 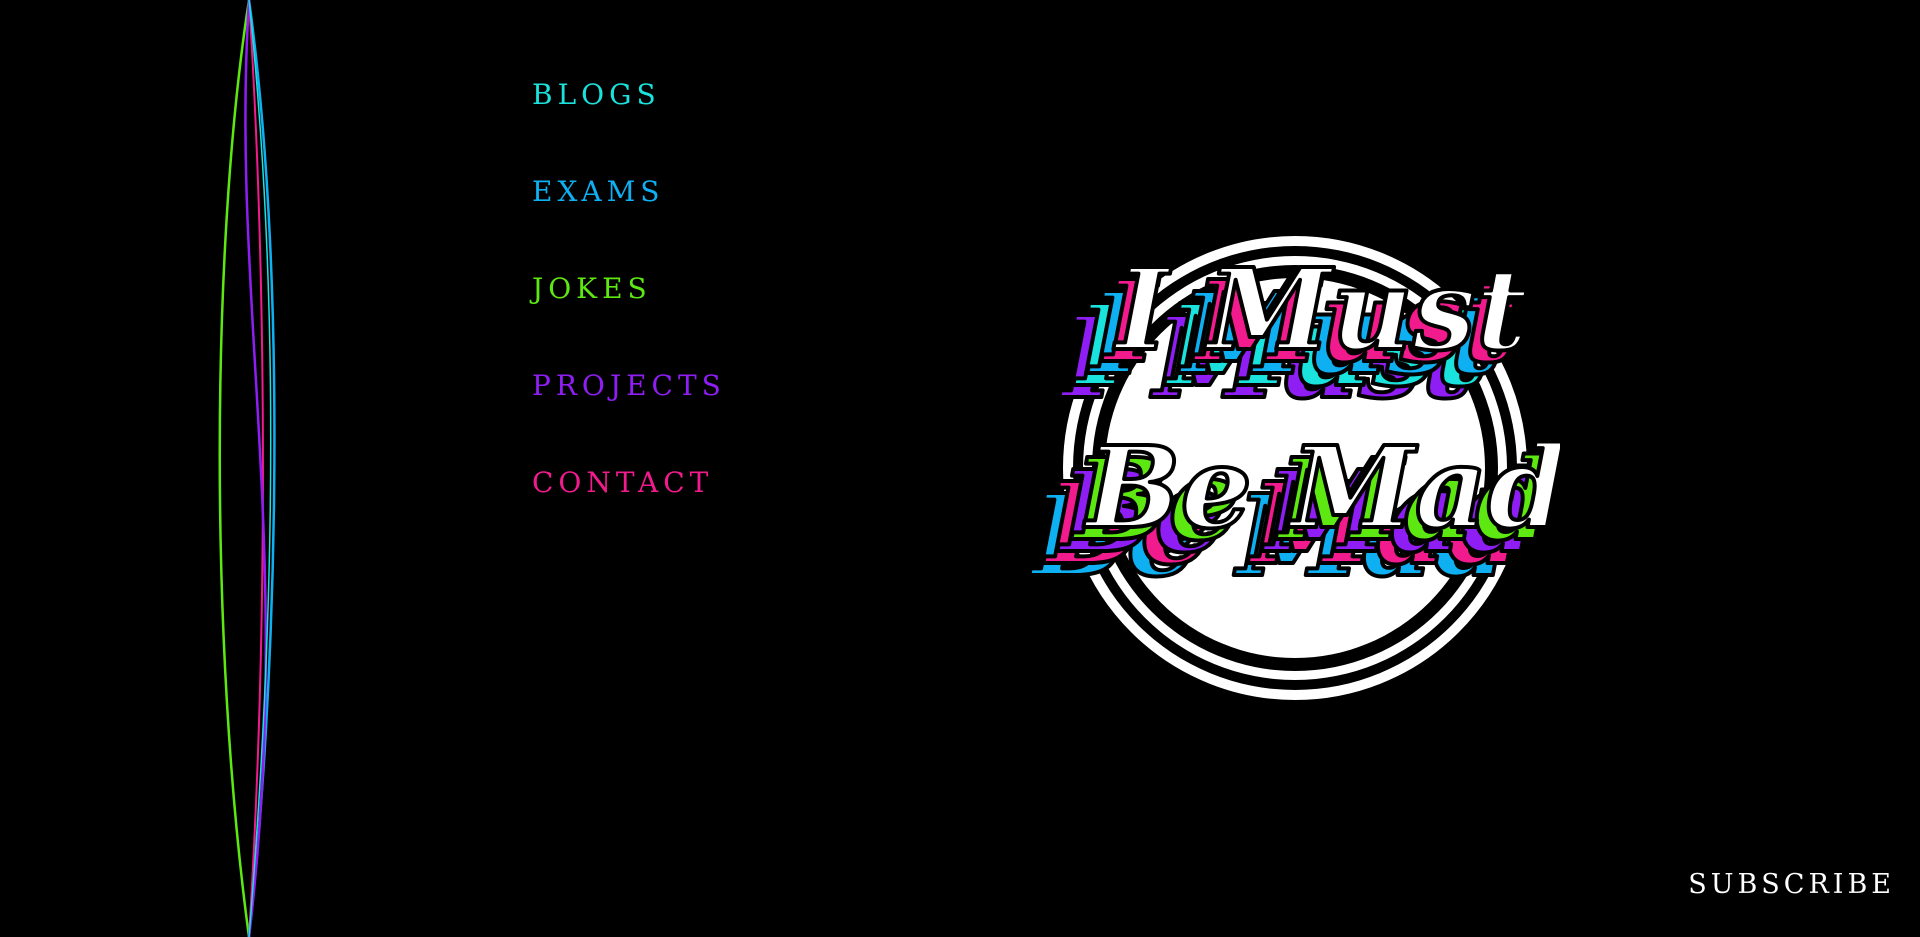 What do you see at coordinates (247, 468) in the screenshot?
I see `decorative-waves` at bounding box center [247, 468].